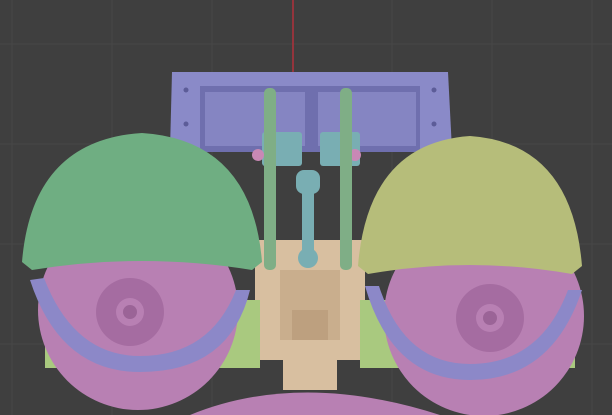 This screenshot has height=415, width=612. Describe the element at coordinates (311, 112) in the screenshot. I see `head-frame` at that location.